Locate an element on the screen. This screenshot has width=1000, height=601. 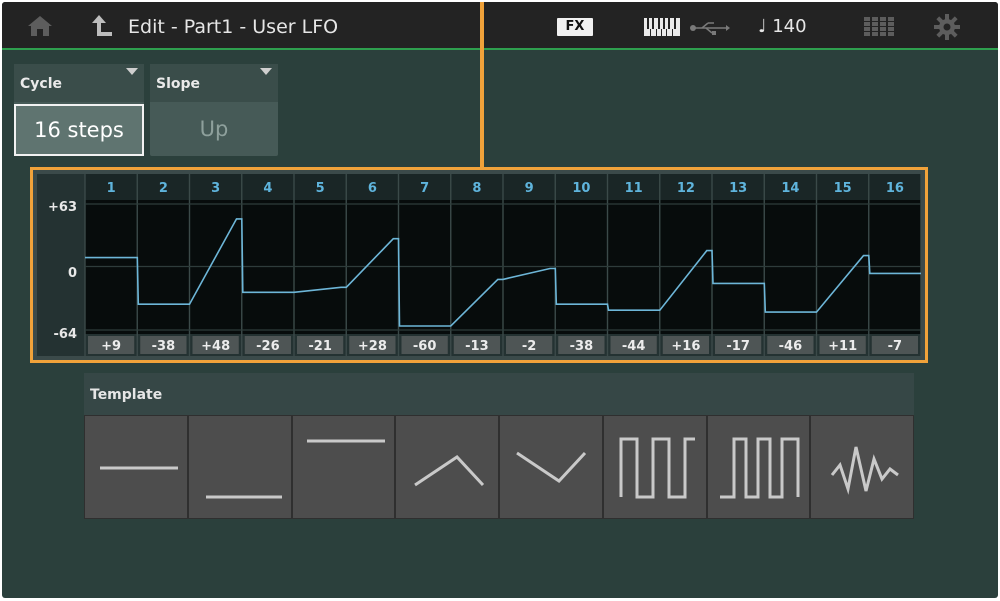
template-low-line-button is located at coordinates (239, 467).